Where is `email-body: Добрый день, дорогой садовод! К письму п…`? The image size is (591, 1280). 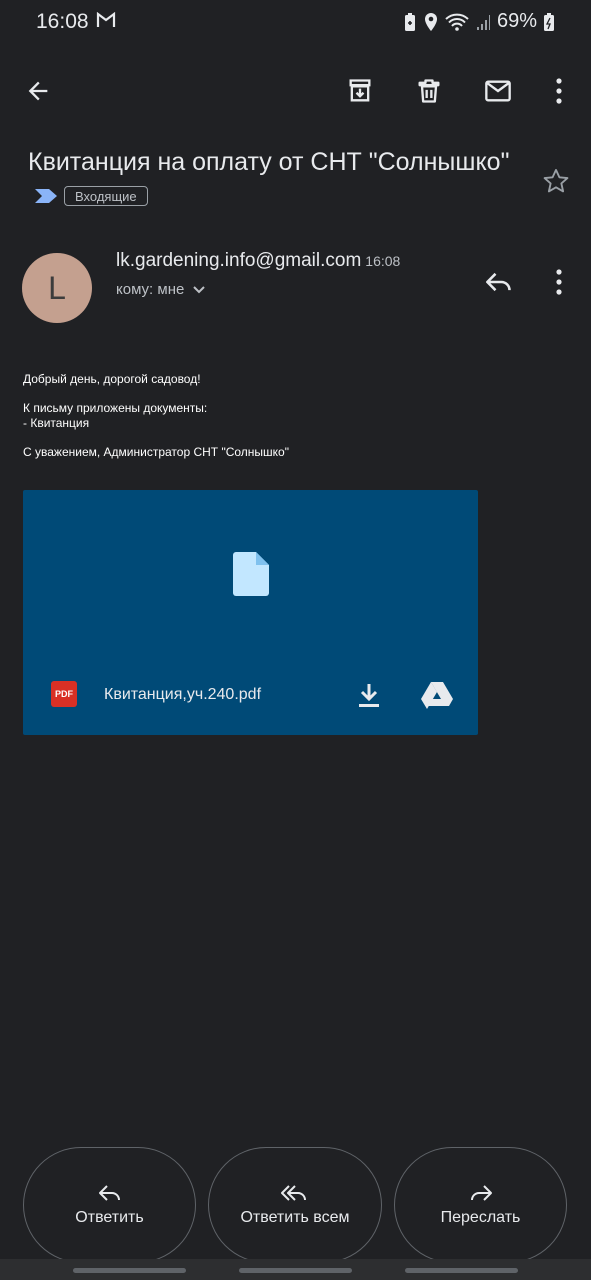
email-body: Добрый день, дорогой садовод! К письму п… is located at coordinates (293, 423).